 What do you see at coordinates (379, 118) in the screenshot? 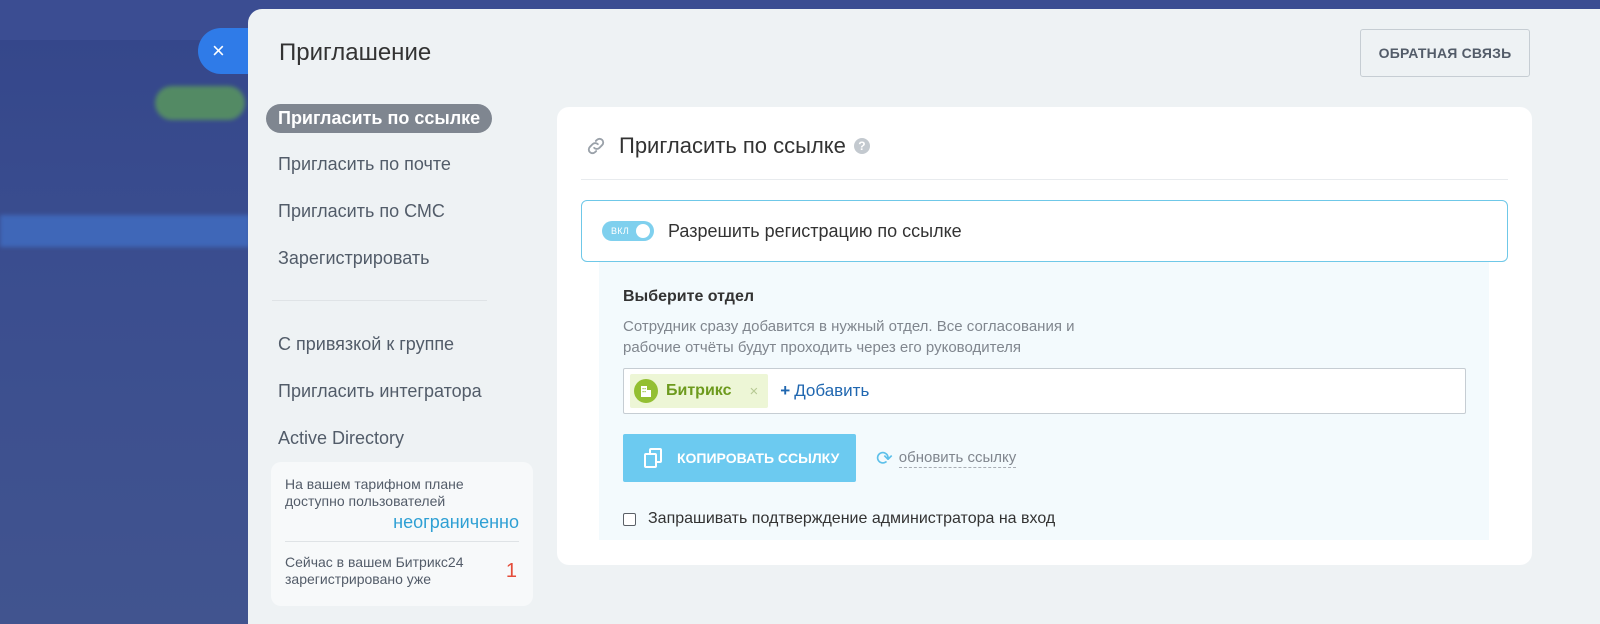
I see `sidebar-item-invite-link: Пригласить по ссылке` at bounding box center [379, 118].